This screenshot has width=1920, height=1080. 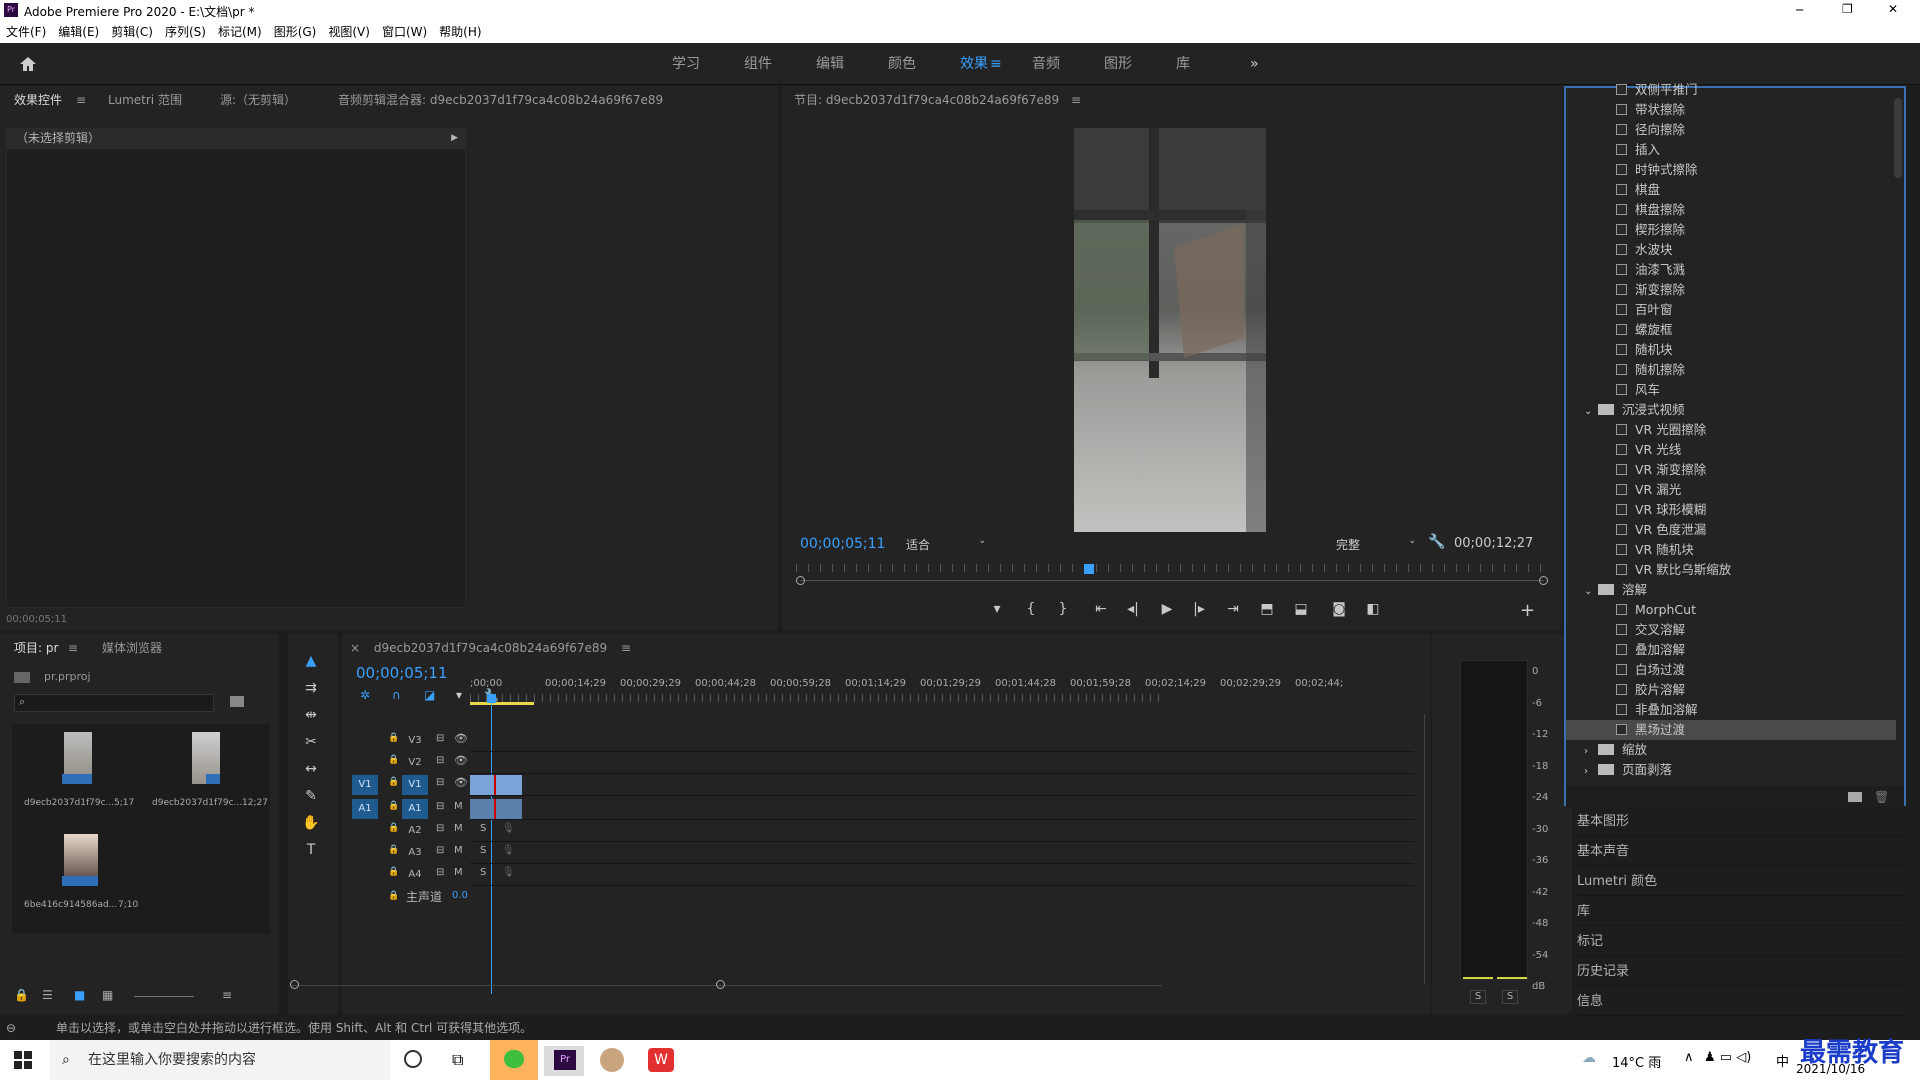 What do you see at coordinates (1731, 250) in the screenshot?
I see `effect-item: 水波块` at bounding box center [1731, 250].